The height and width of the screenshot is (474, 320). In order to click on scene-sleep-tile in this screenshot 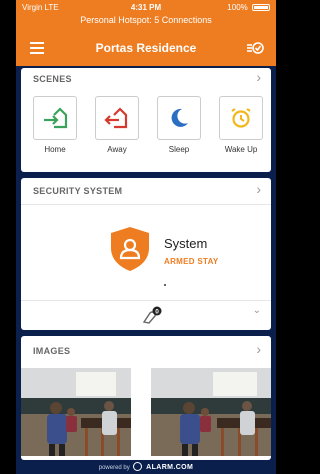, I will do `click(179, 118)`.